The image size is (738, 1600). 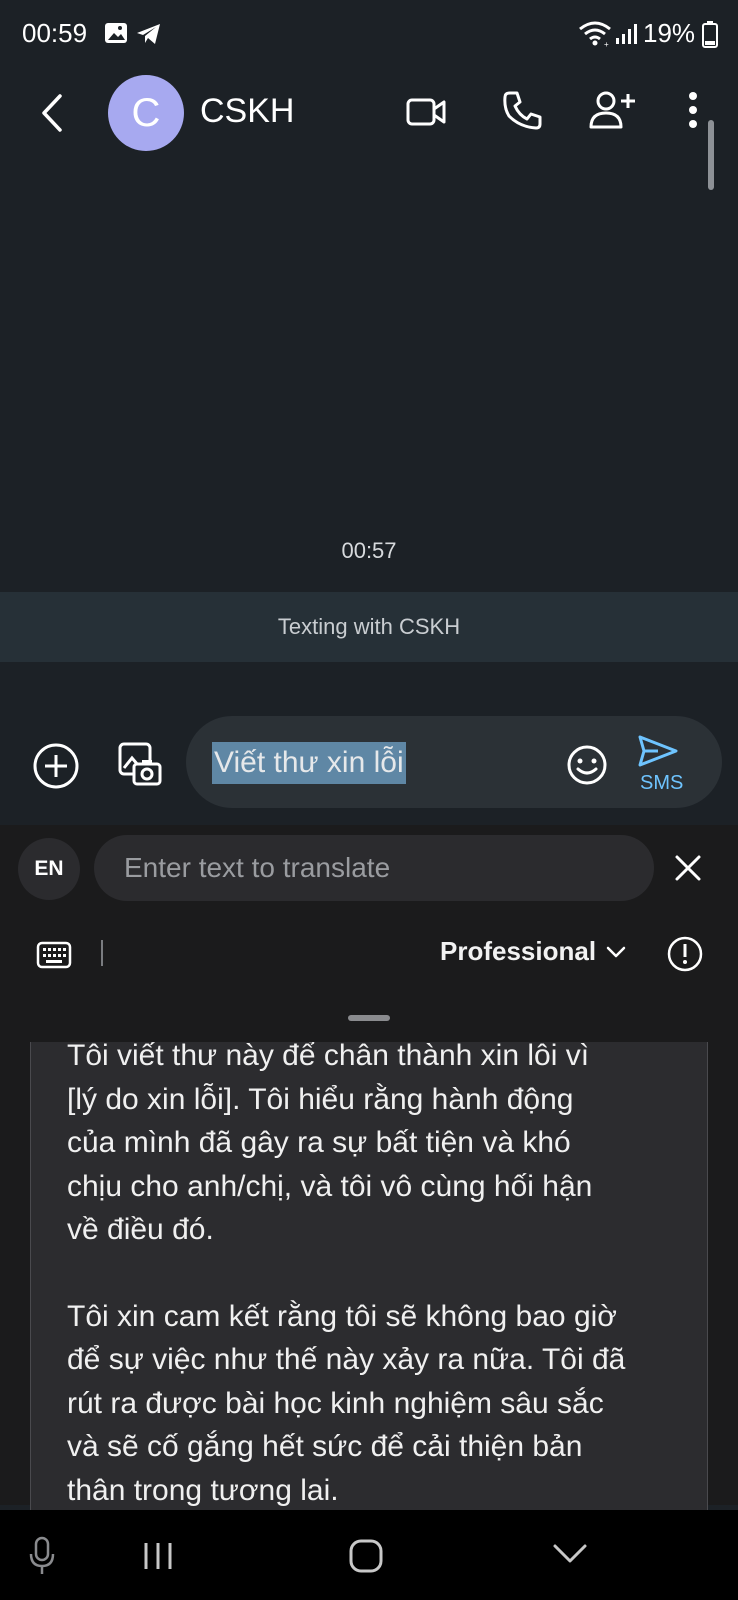 I want to click on avatar-letter: C, so click(x=146, y=112).